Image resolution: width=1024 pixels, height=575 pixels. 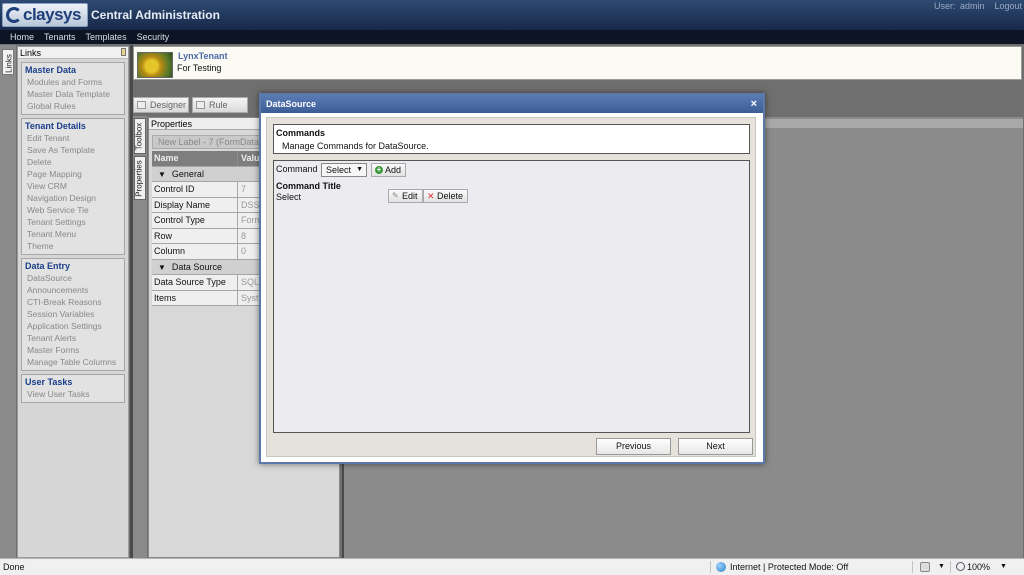 I want to click on link-session-variables: Session Variables, so click(x=73, y=314).